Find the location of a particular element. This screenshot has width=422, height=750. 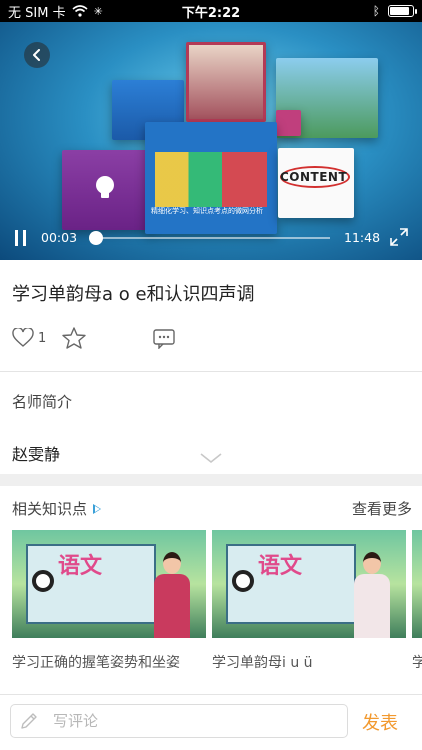

related-item: 语文 学习单韵母i u ü is located at coordinates (309, 600).